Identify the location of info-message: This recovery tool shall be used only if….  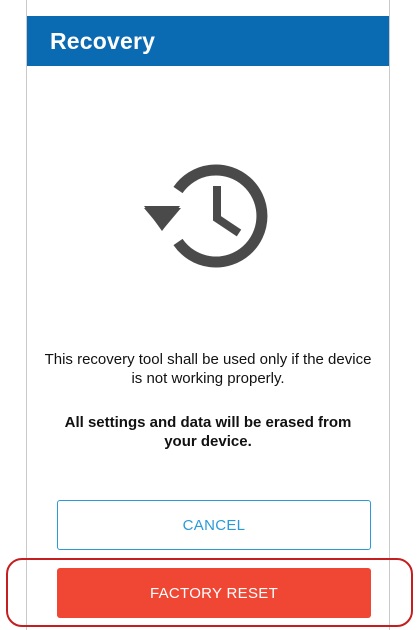
(208, 369).